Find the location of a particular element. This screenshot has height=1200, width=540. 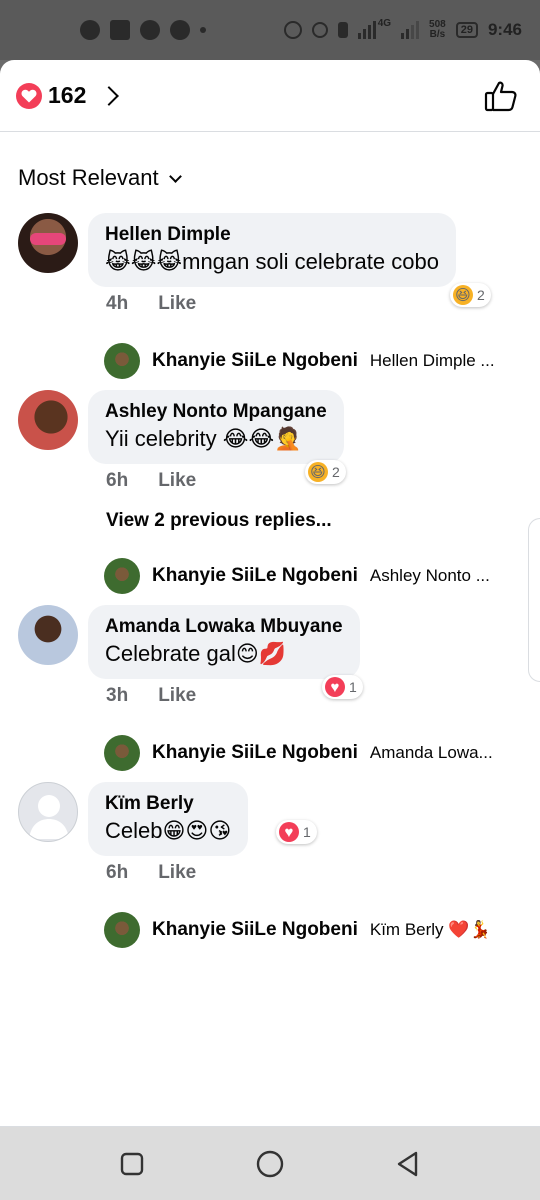

reply-snippet: Kïm Berly ❤️💃 is located at coordinates (430, 929).